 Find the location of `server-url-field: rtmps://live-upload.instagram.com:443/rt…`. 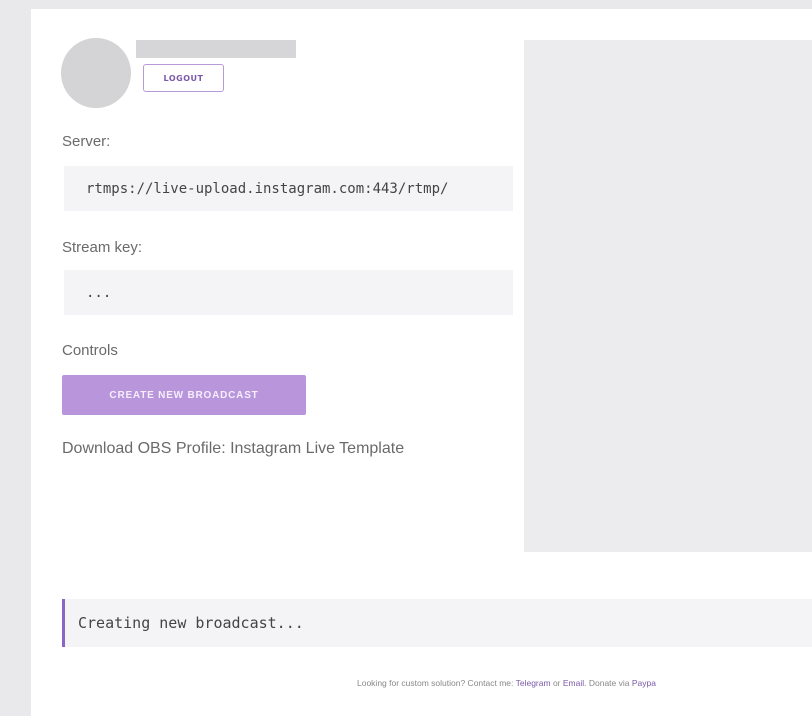

server-url-field: rtmps://live-upload.instagram.com:443/rt… is located at coordinates (288, 188).